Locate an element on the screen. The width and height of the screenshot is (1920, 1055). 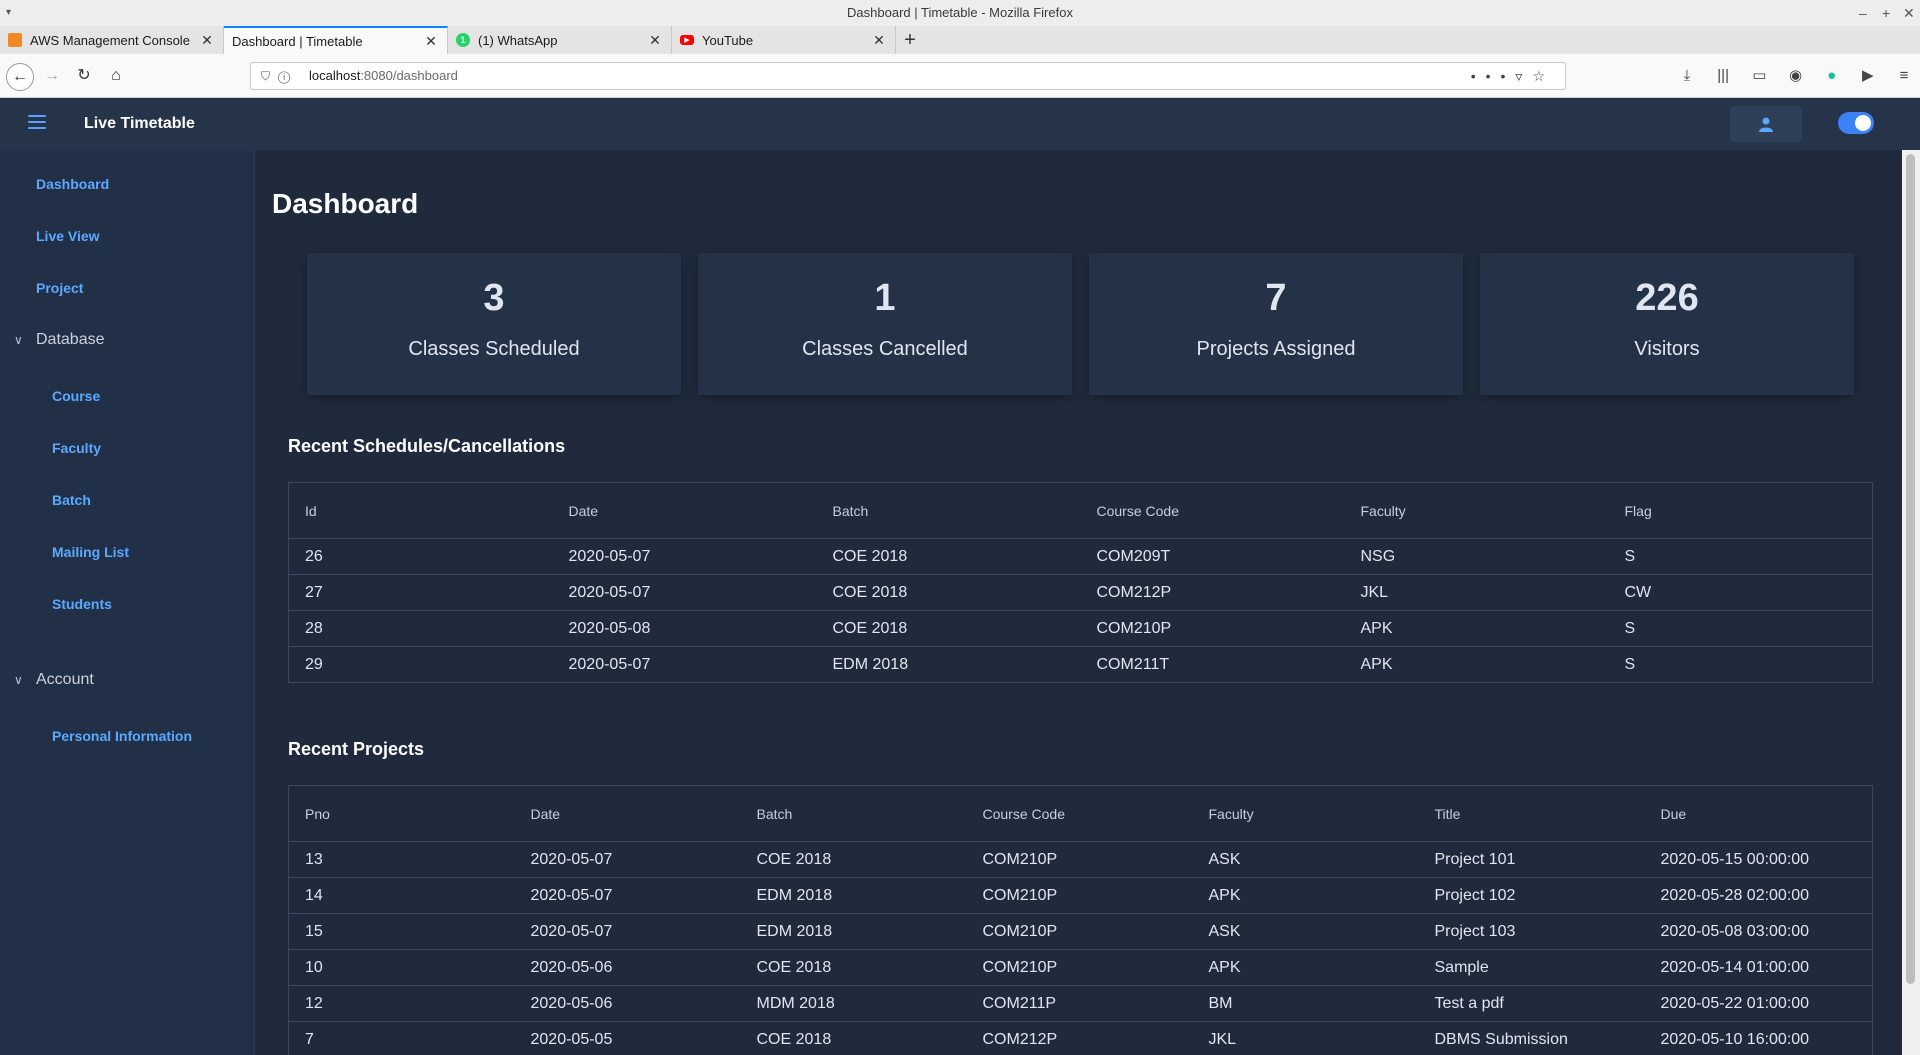
table-cell: JKL is located at coordinates (1476, 592).